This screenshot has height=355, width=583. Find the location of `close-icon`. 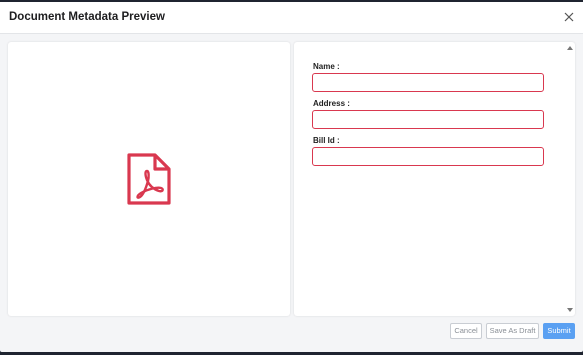

close-icon is located at coordinates (569, 16).